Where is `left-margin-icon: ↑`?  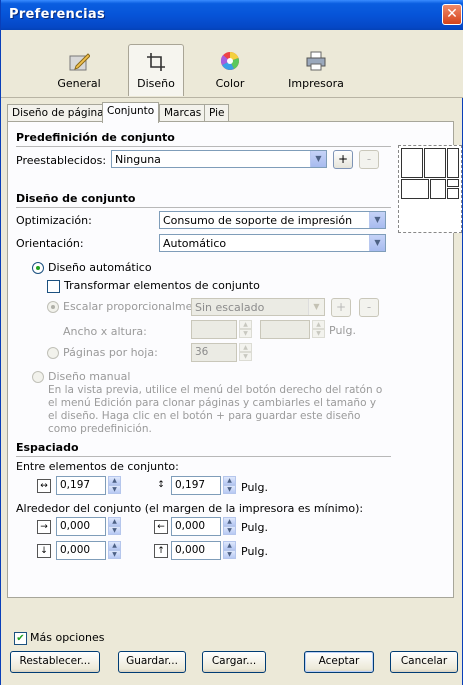
left-margin-icon: ↑ is located at coordinates (161, 551).